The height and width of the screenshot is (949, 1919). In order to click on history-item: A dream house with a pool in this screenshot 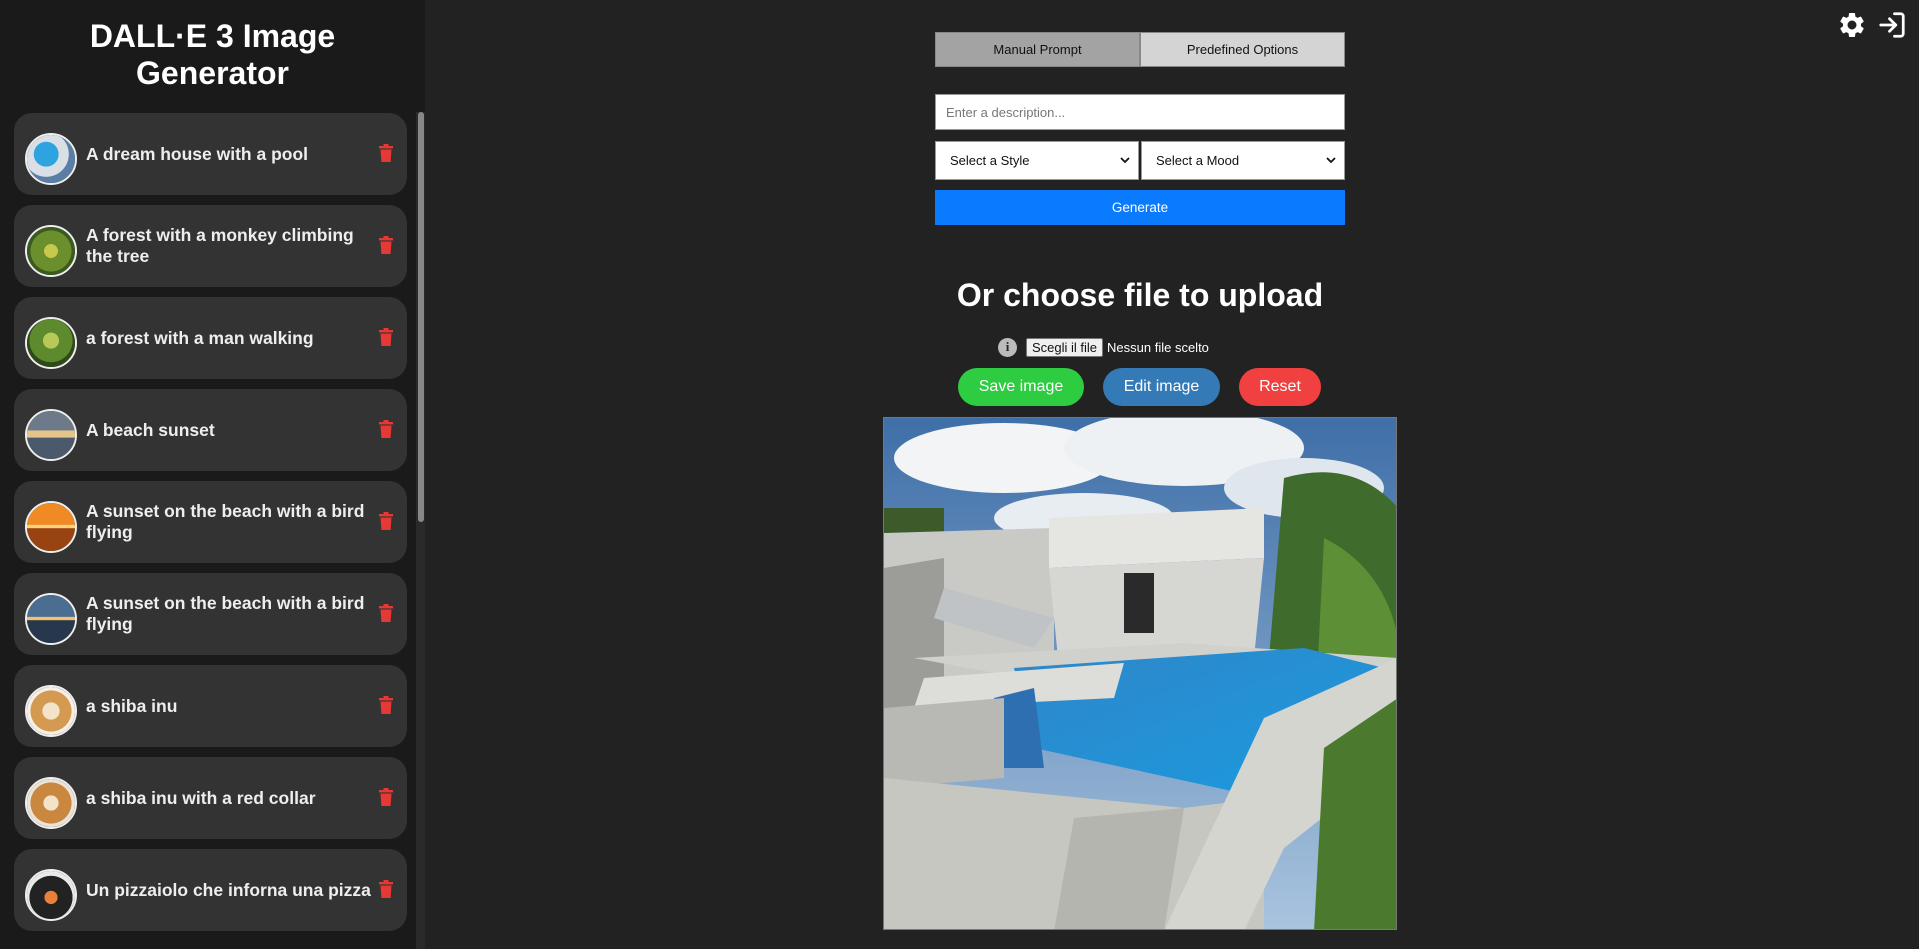, I will do `click(210, 154)`.